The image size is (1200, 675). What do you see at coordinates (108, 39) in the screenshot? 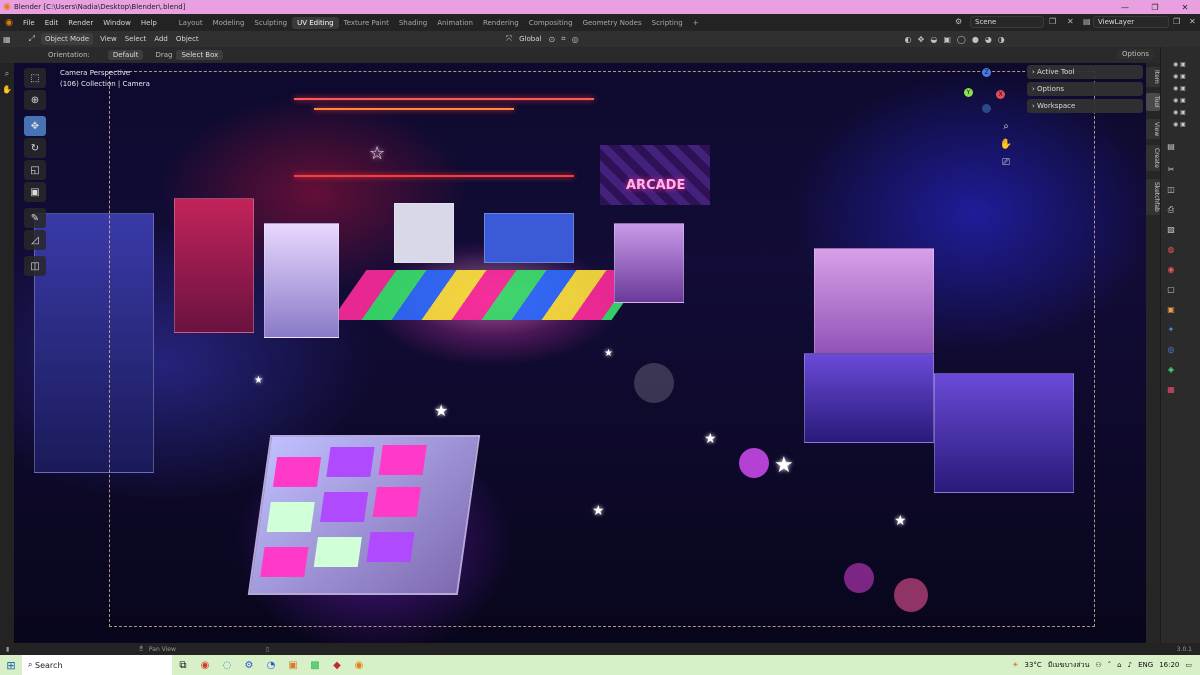
I see `menu-view: View` at bounding box center [108, 39].